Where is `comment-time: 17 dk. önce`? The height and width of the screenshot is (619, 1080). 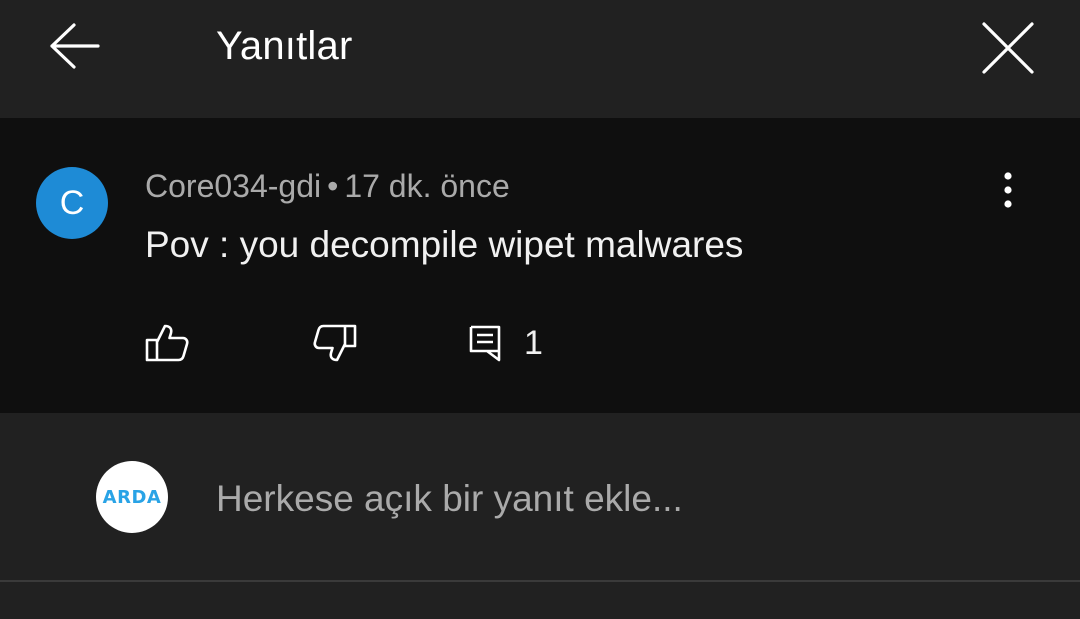
comment-time: 17 dk. önce is located at coordinates (427, 186).